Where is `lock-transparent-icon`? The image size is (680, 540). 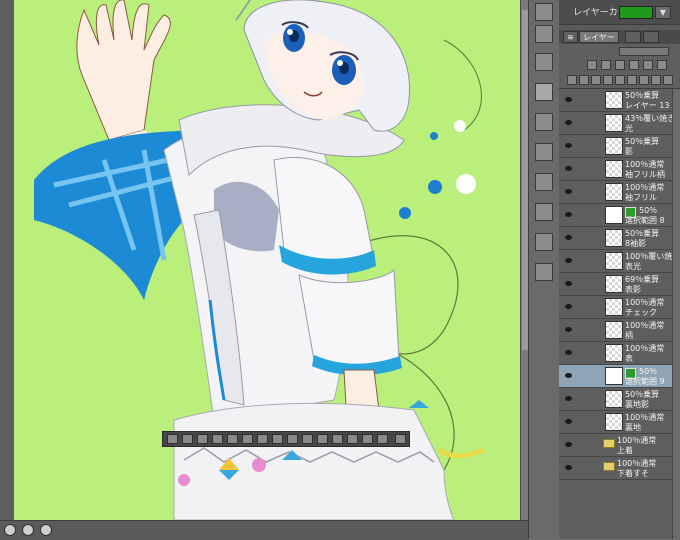
lock-transparent-icon is located at coordinates (648, 65).